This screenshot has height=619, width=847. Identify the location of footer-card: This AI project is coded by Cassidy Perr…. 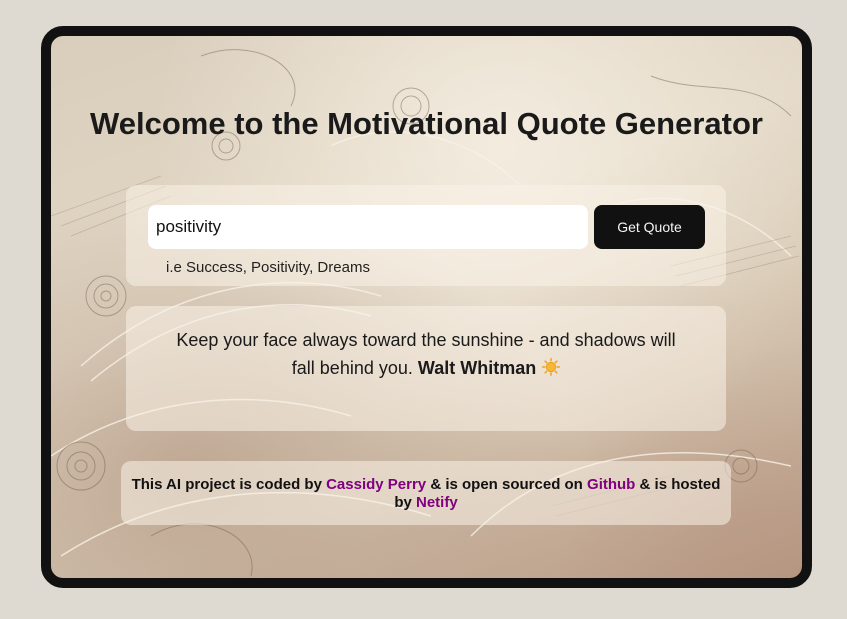
(426, 493).